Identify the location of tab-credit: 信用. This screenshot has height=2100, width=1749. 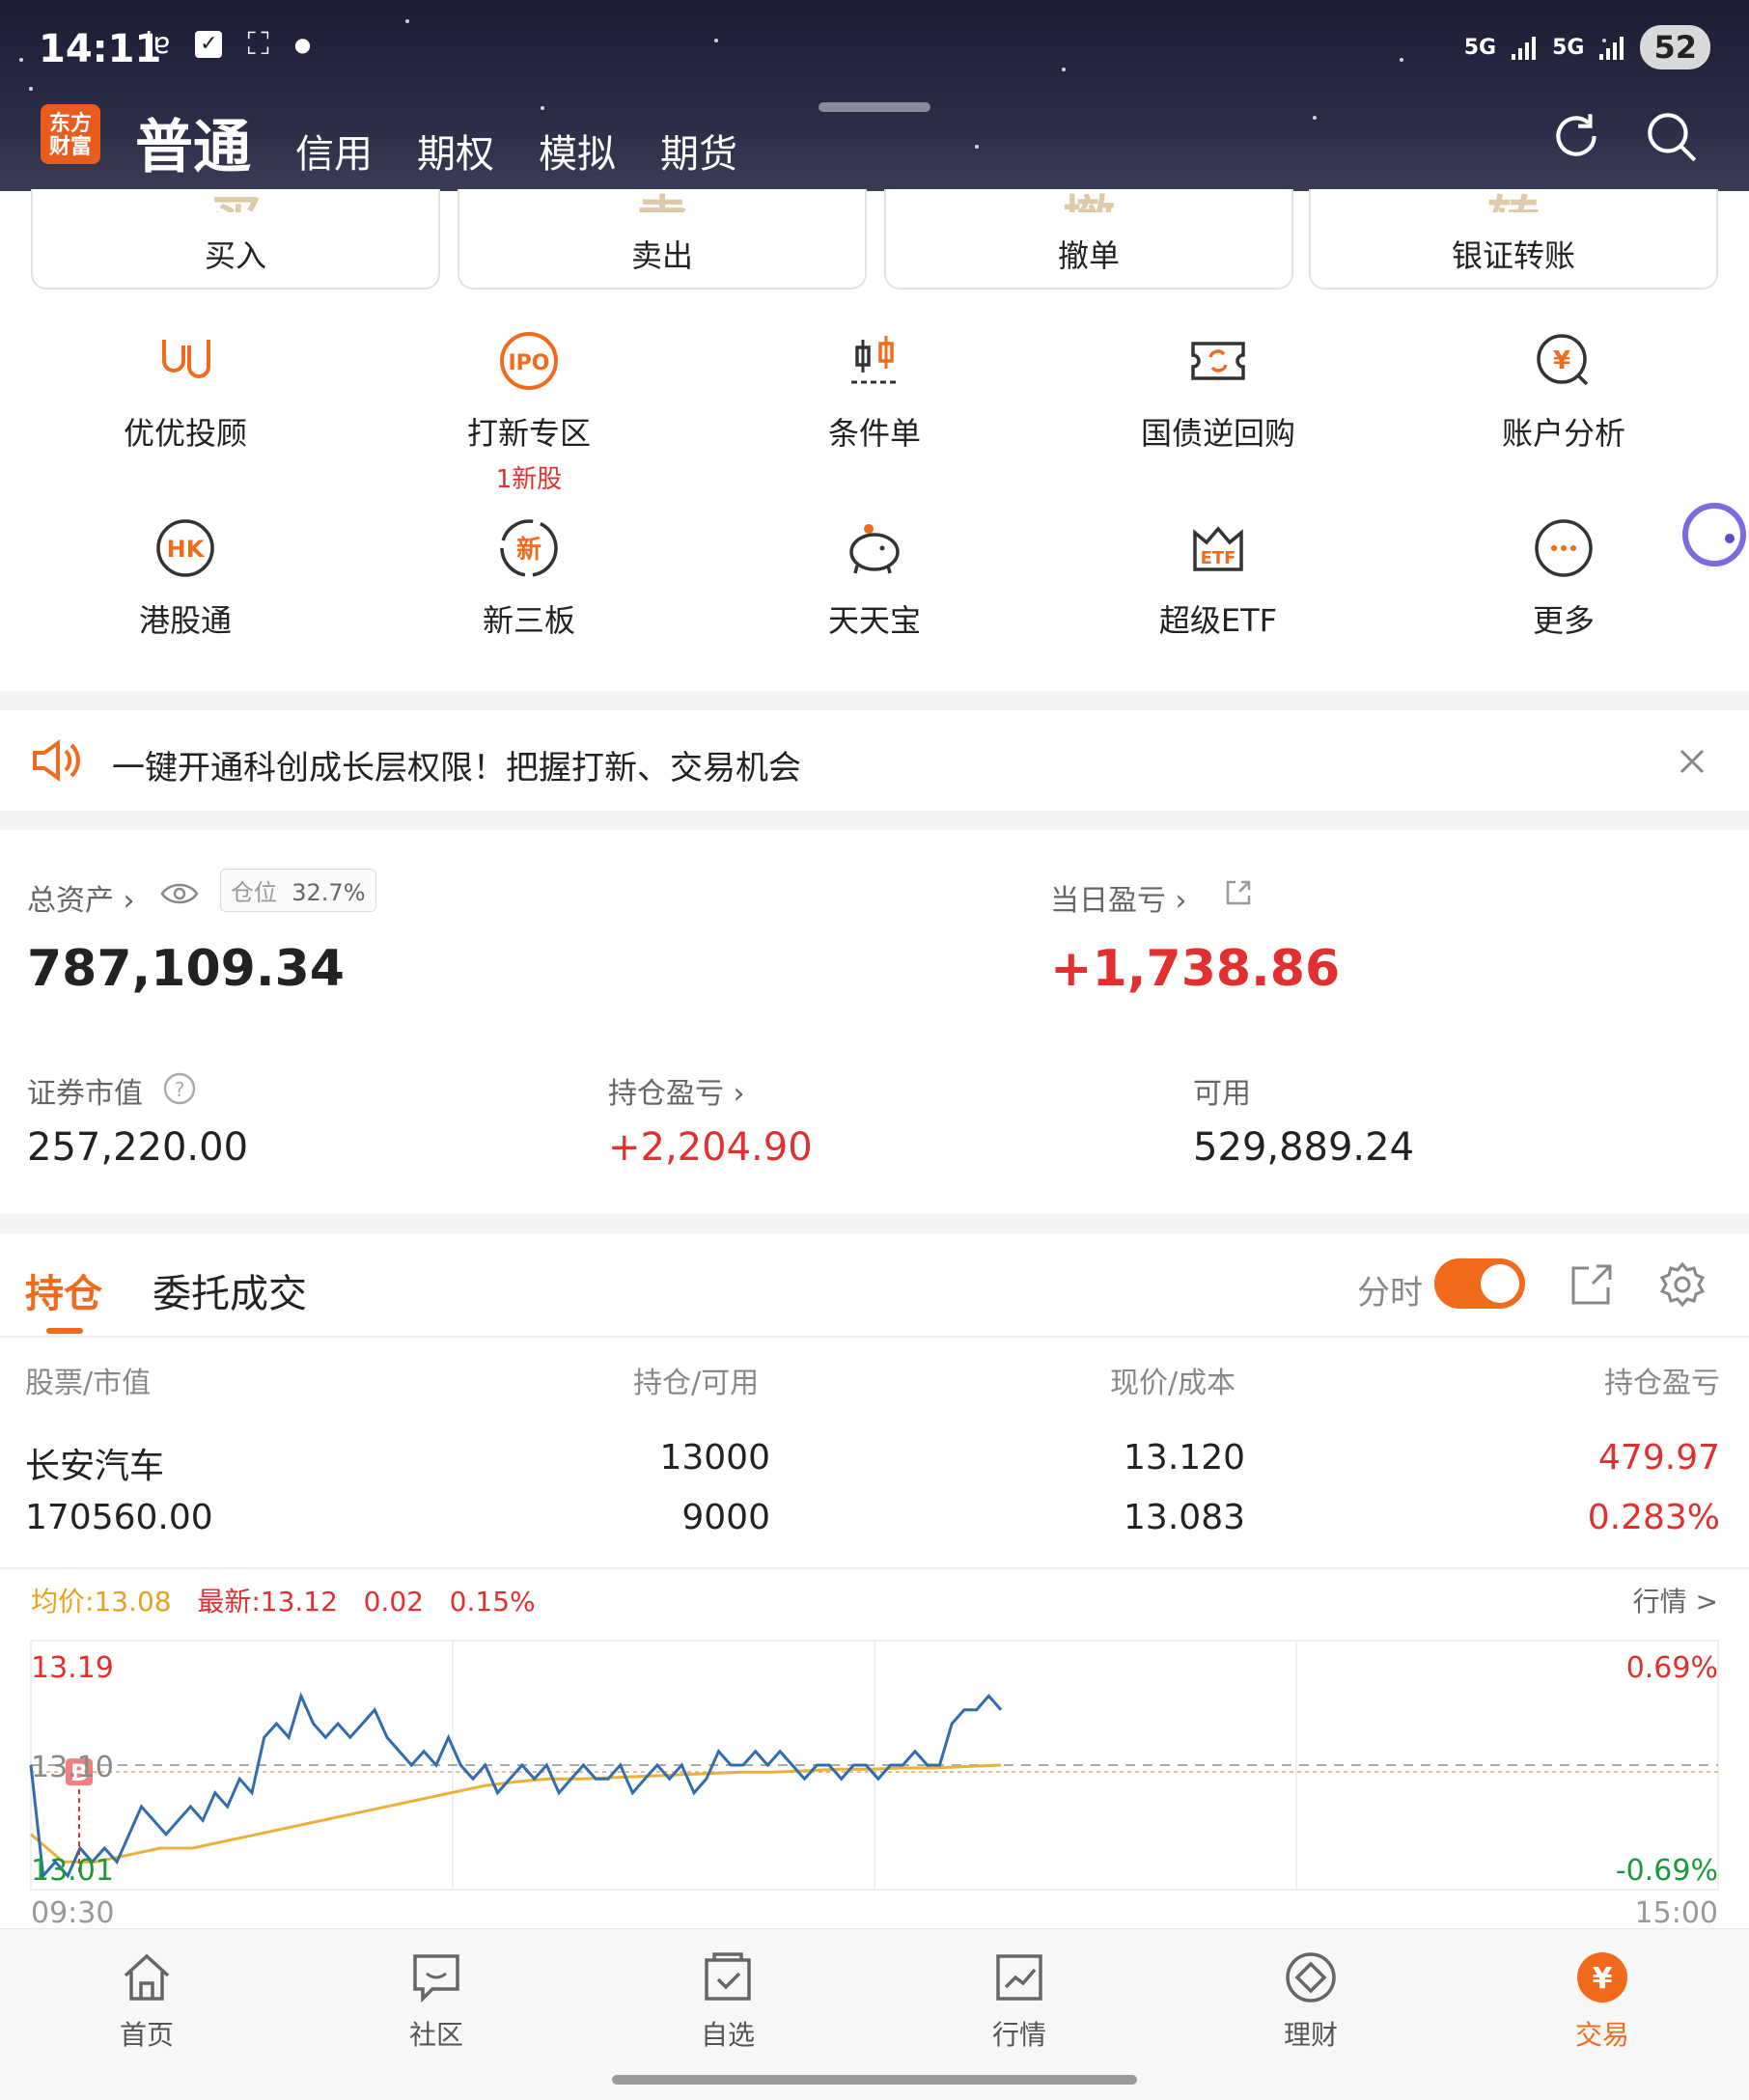
(334, 153).